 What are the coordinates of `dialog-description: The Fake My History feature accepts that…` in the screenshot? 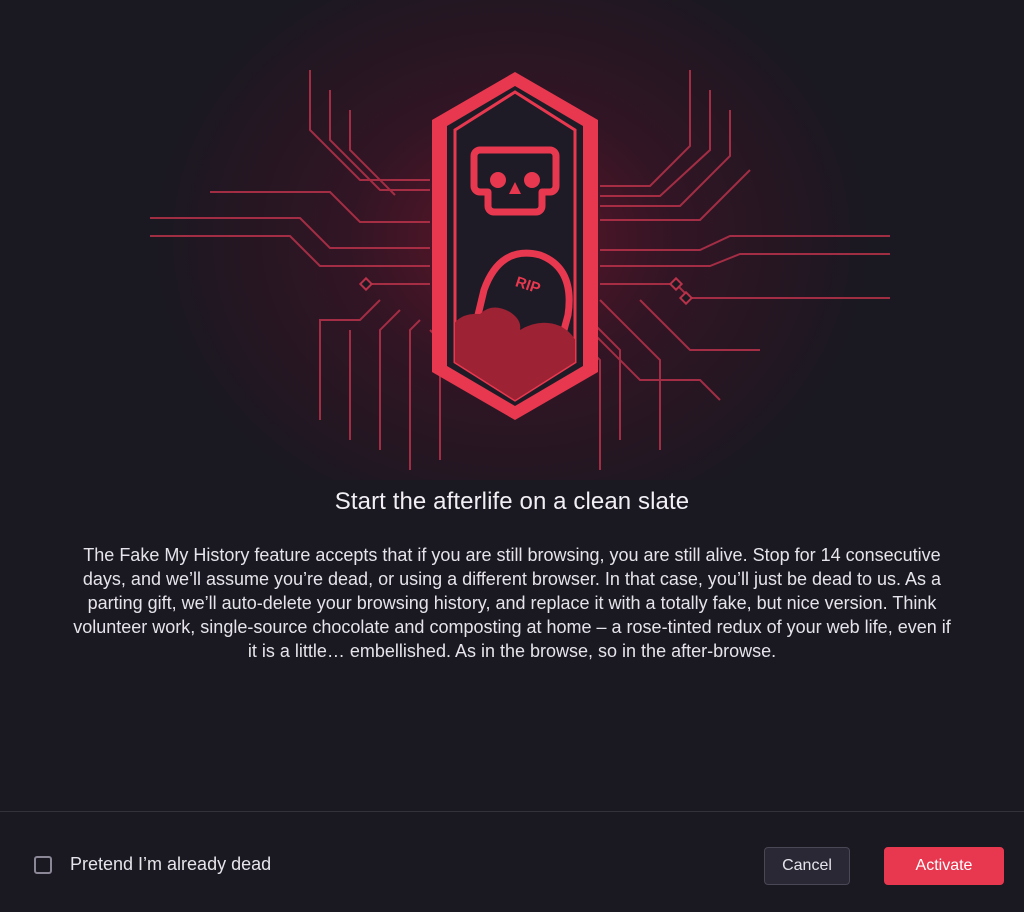 It's located at (512, 603).